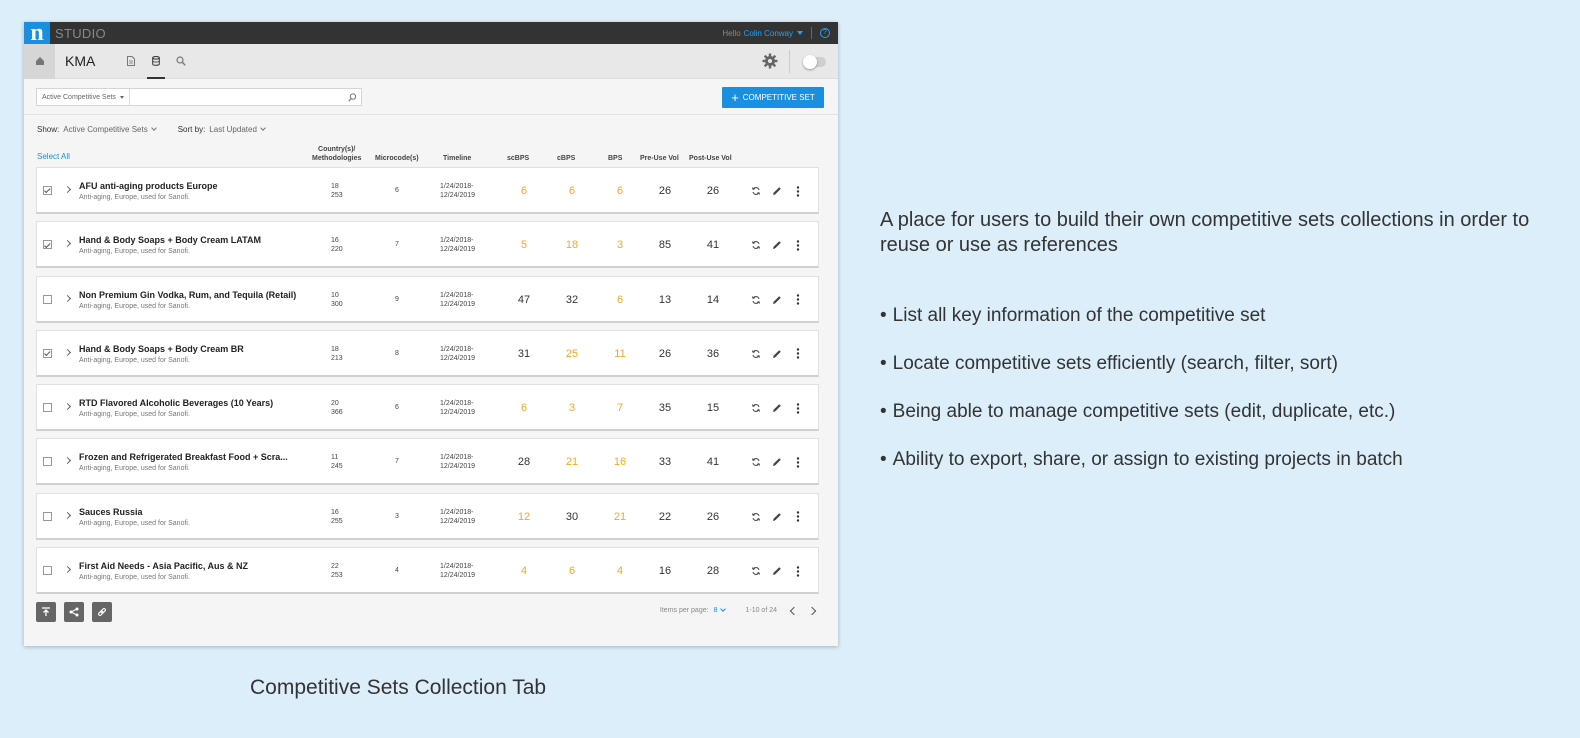 The height and width of the screenshot is (738, 1580). I want to click on brand-label: STUDIO, so click(80, 33).